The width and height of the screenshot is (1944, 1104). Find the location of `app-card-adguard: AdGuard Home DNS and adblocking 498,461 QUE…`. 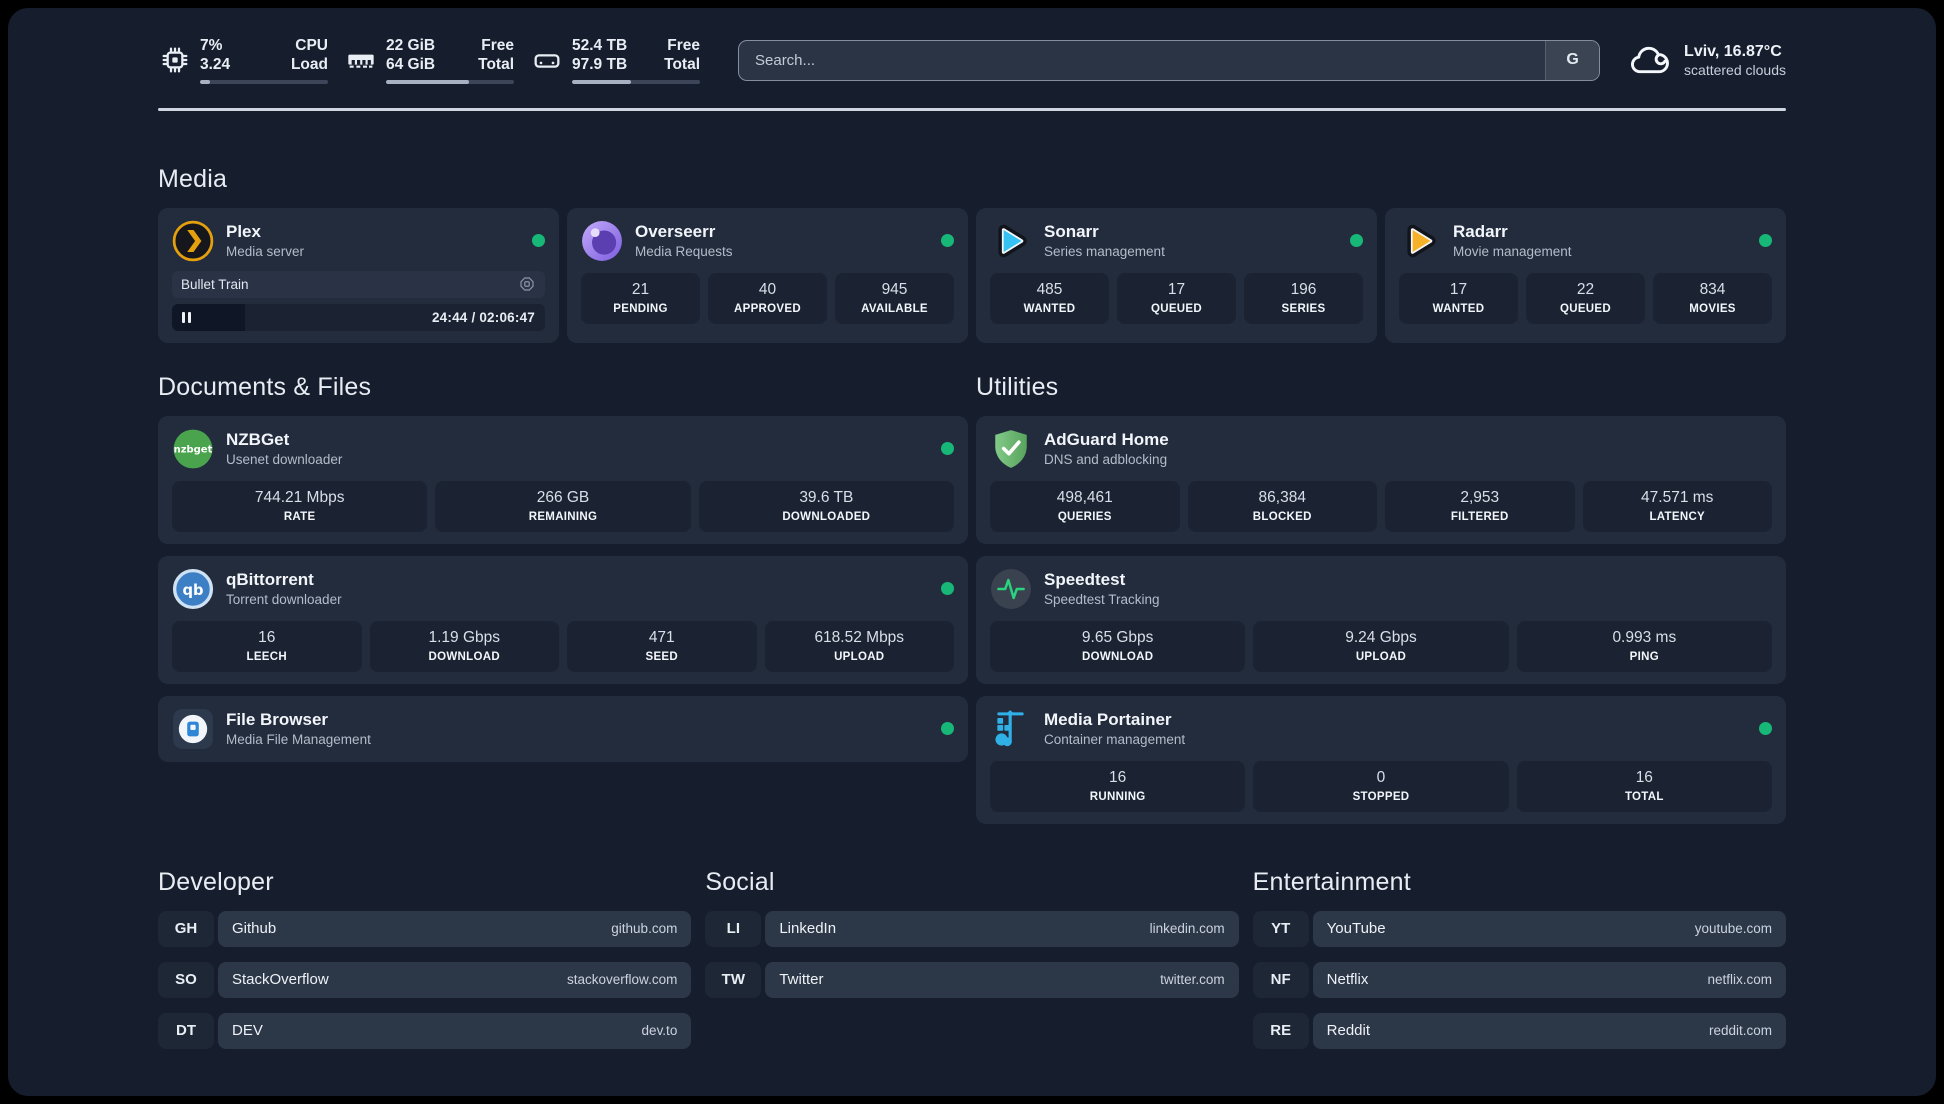

app-card-adguard: AdGuard Home DNS and adblocking 498,461 QUE… is located at coordinates (1381, 479).